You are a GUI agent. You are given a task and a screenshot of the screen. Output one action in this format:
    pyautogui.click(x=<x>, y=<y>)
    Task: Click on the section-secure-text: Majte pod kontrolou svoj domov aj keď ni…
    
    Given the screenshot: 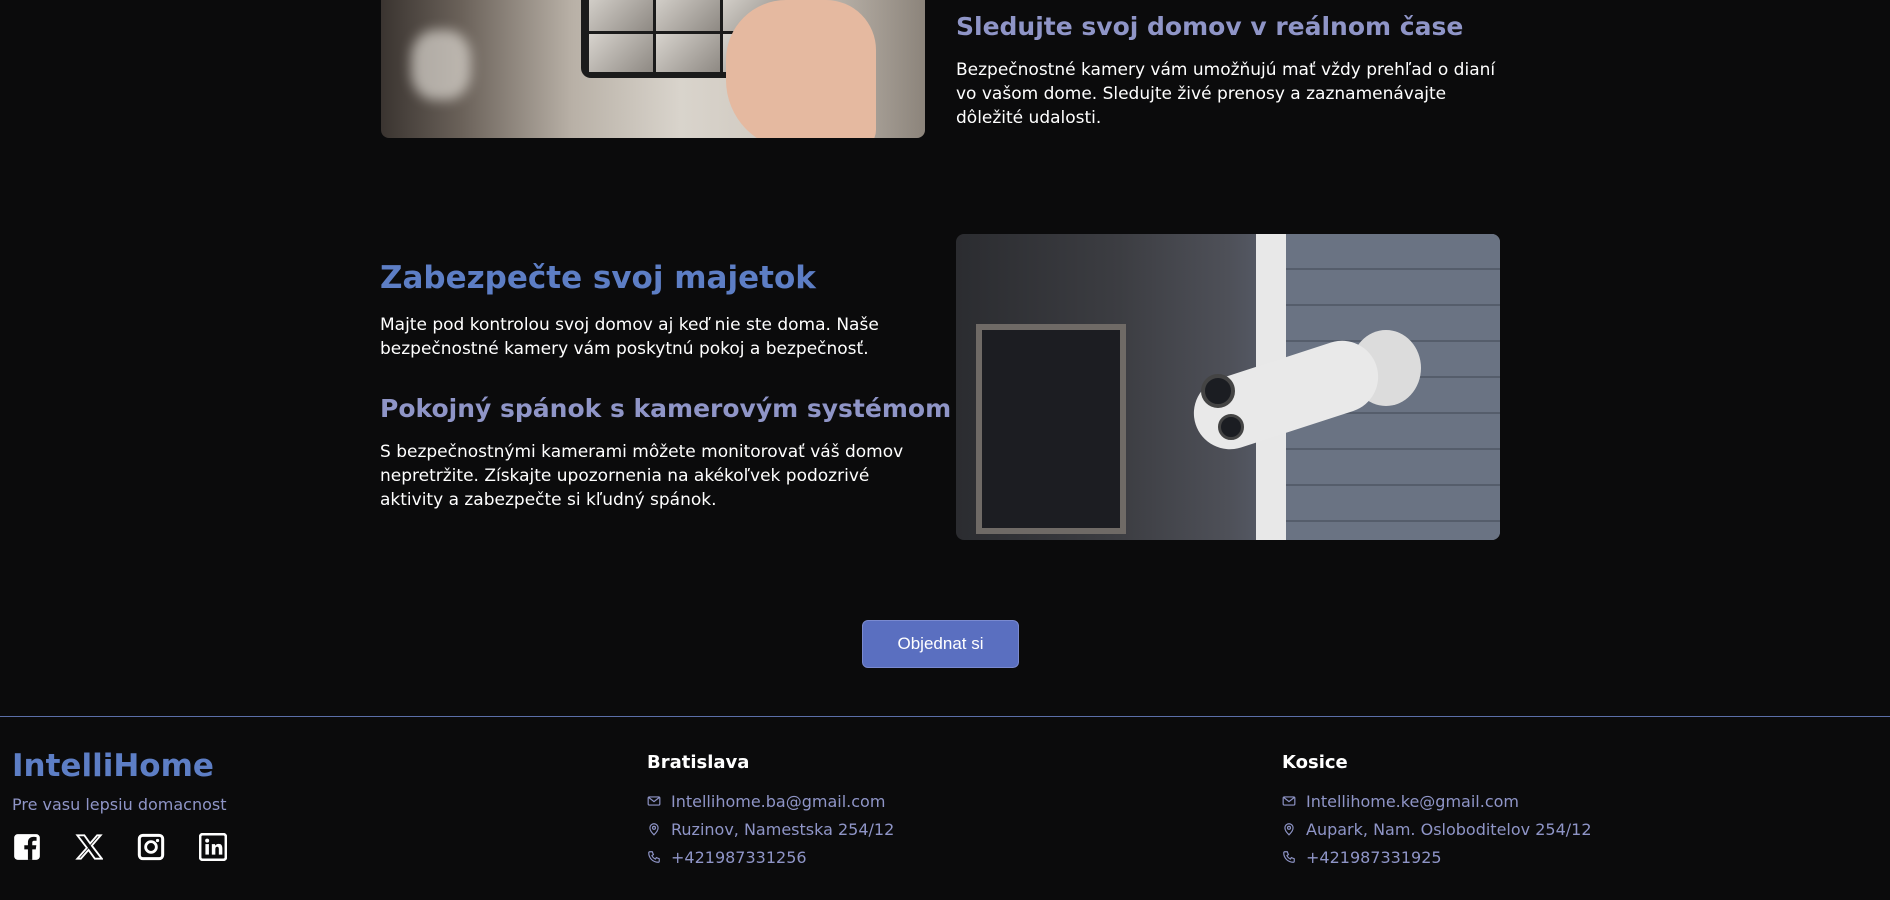 What is the action you would take?
    pyautogui.click(x=629, y=337)
    